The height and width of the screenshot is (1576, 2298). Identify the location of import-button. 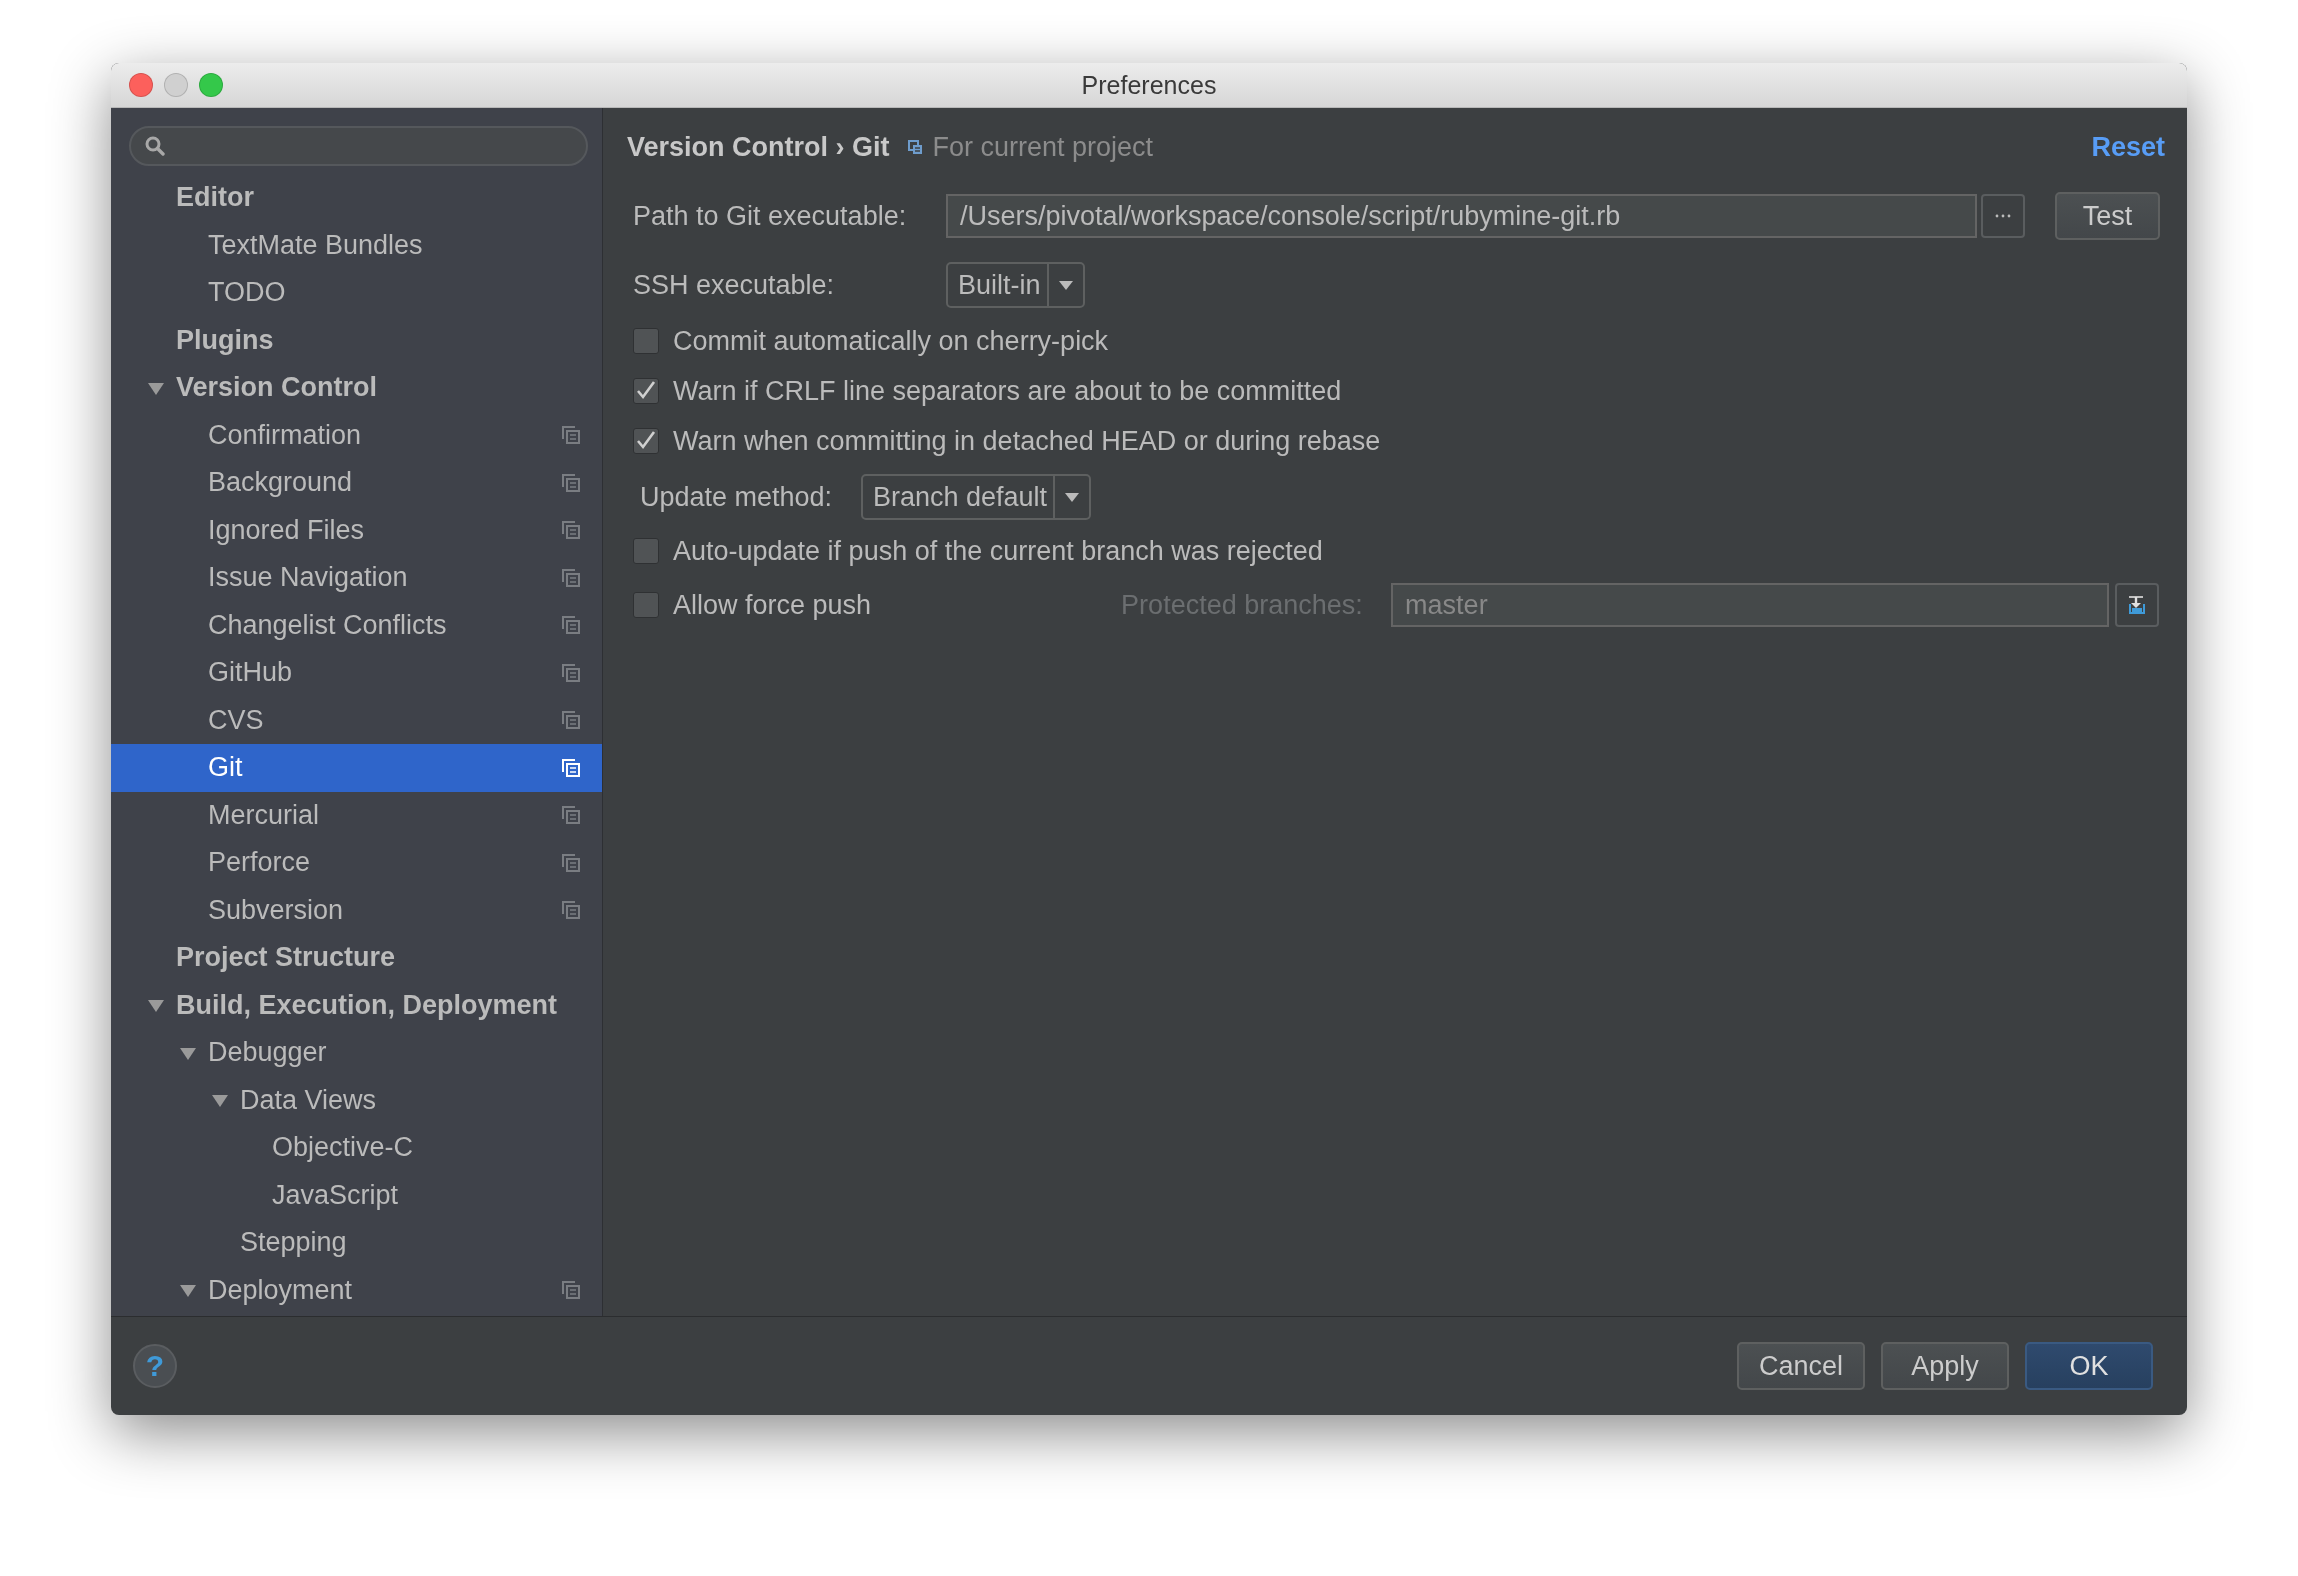
(2137, 605).